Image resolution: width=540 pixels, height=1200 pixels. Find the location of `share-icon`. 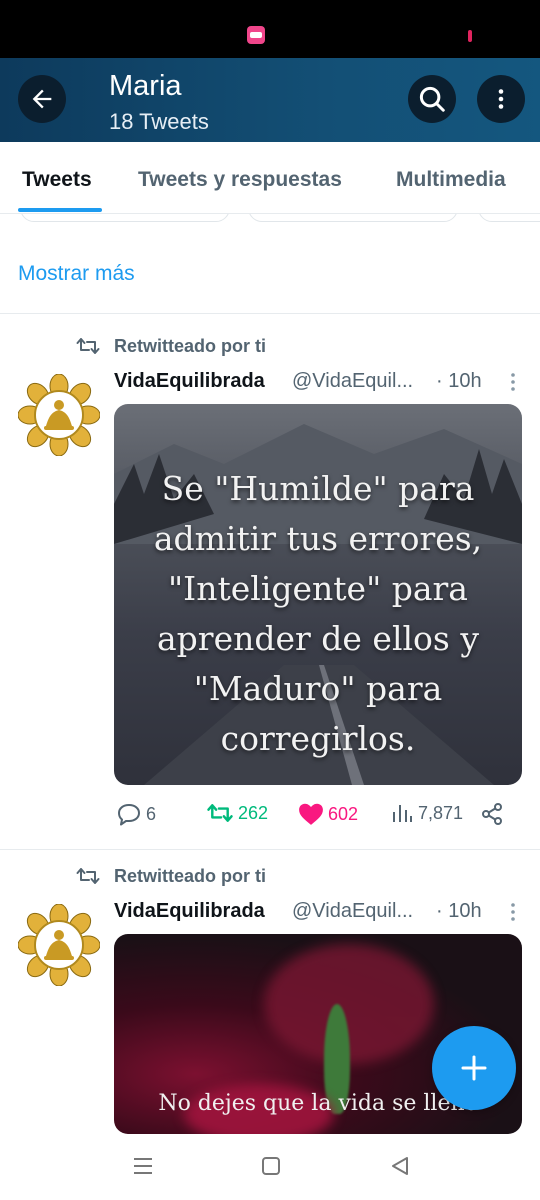

share-icon is located at coordinates (492, 814).